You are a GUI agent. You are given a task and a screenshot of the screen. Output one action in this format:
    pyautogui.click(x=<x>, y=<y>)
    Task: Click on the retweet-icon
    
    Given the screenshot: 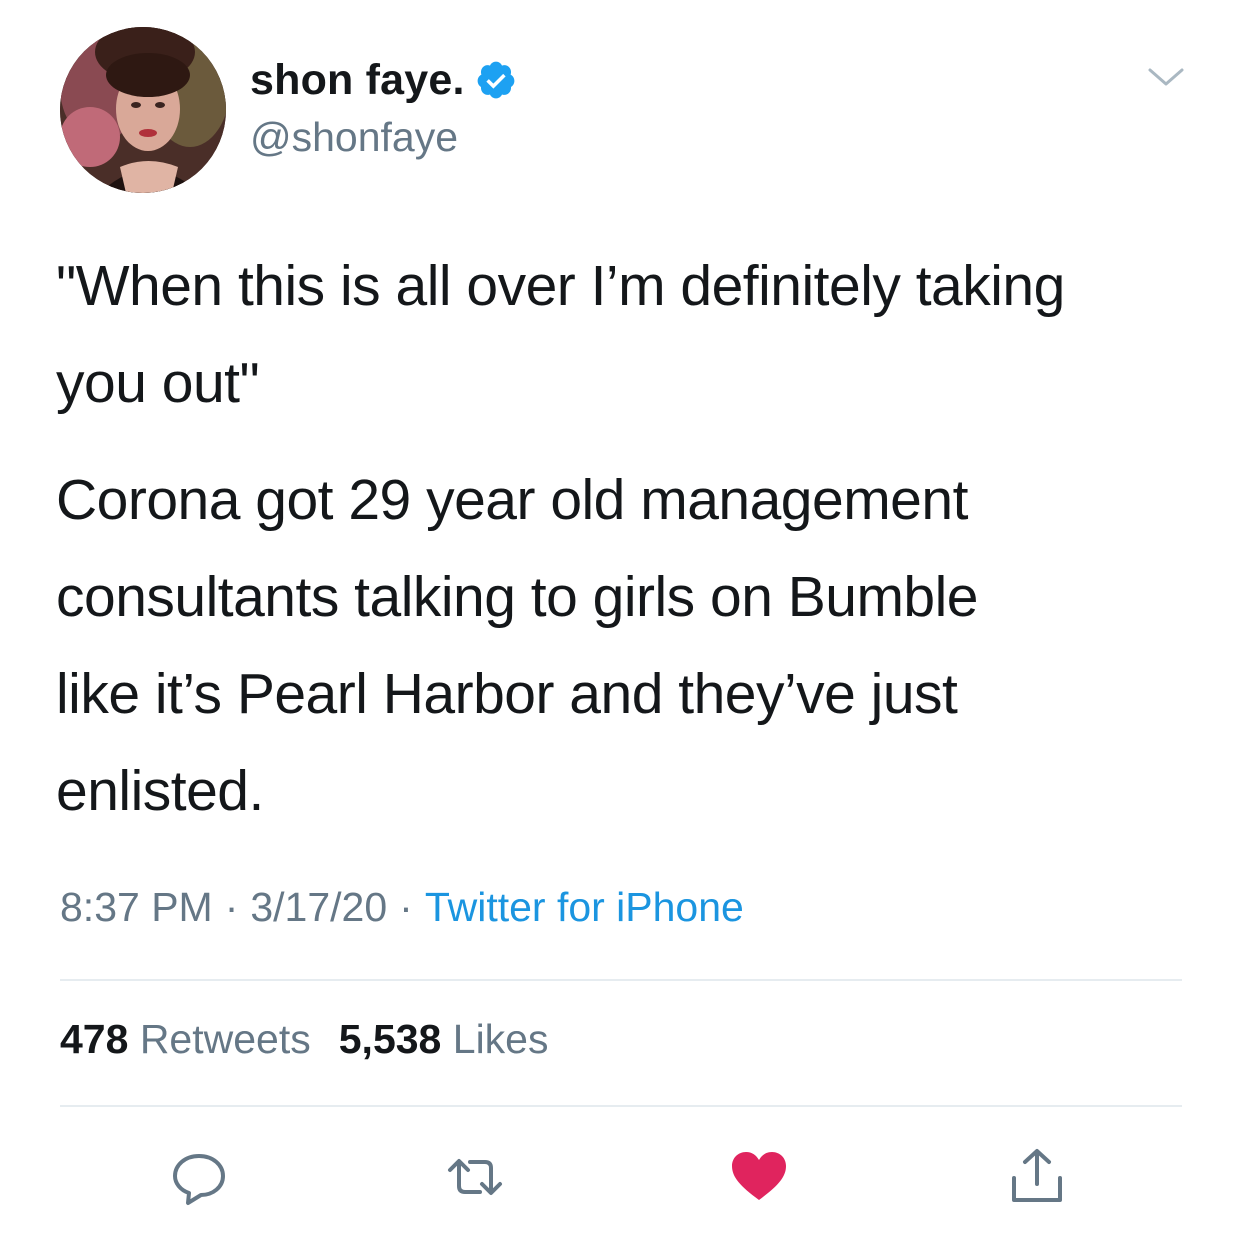 What is the action you would take?
    pyautogui.click(x=475, y=1177)
    